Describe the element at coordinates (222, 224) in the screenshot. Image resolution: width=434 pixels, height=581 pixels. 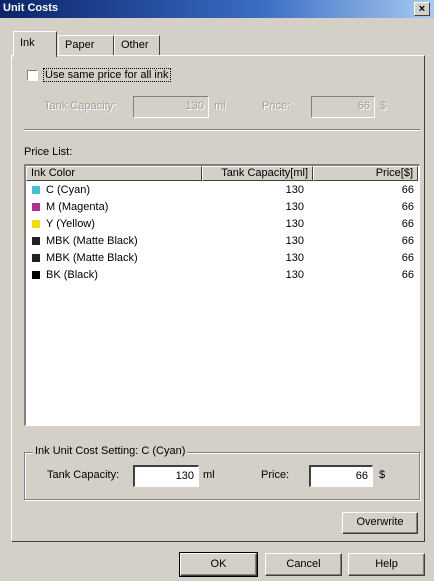
I see `table-row: Y (Yellow) 130 66` at that location.